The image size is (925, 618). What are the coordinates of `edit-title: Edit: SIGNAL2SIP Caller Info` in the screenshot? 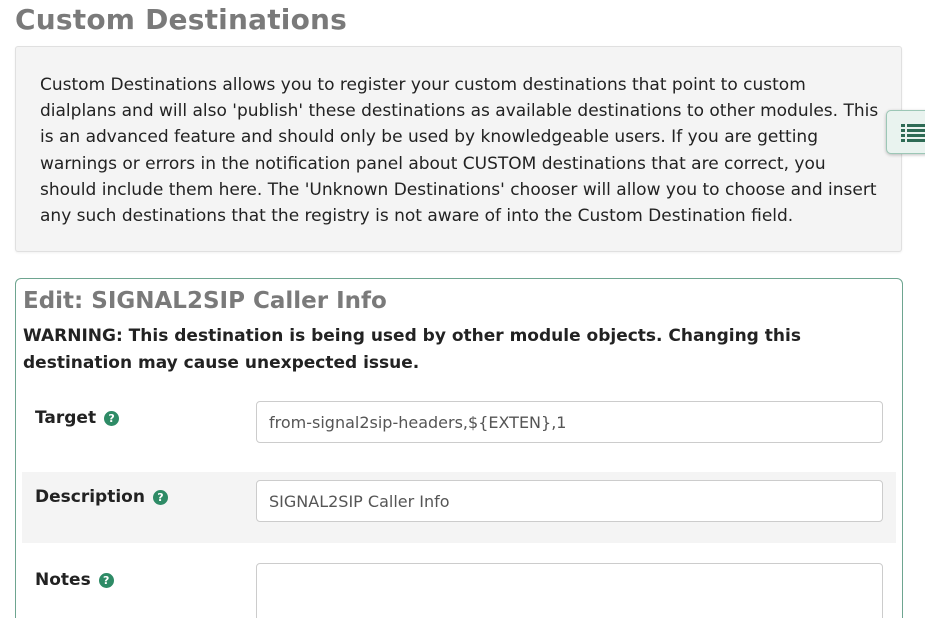 It's located at (205, 301).